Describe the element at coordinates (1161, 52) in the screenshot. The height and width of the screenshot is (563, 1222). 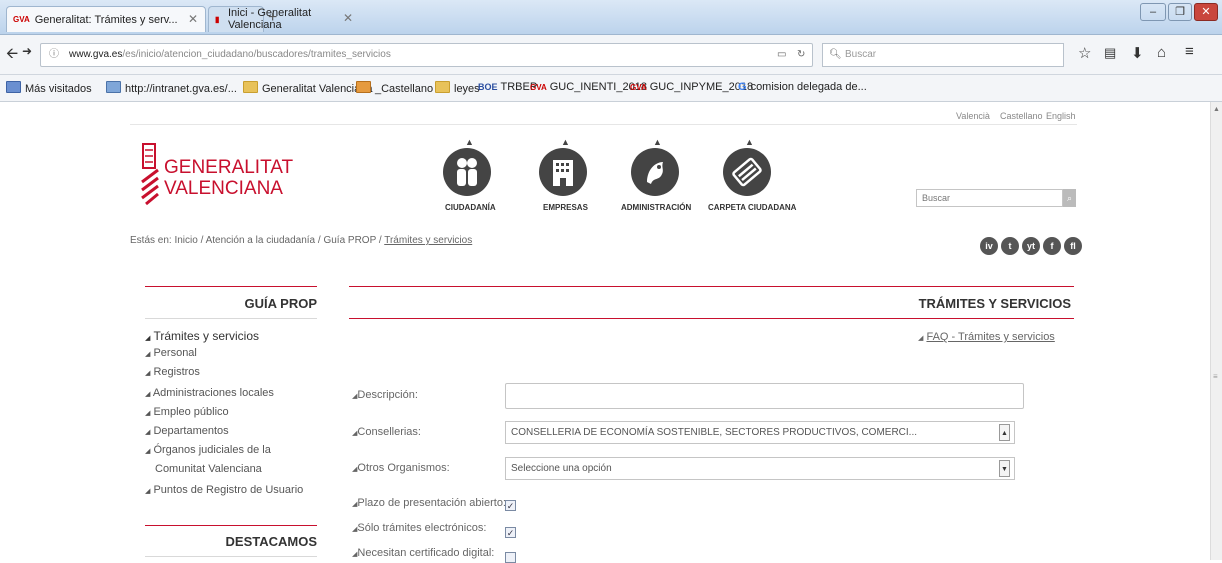
I see `home-icon: ⌂` at that location.